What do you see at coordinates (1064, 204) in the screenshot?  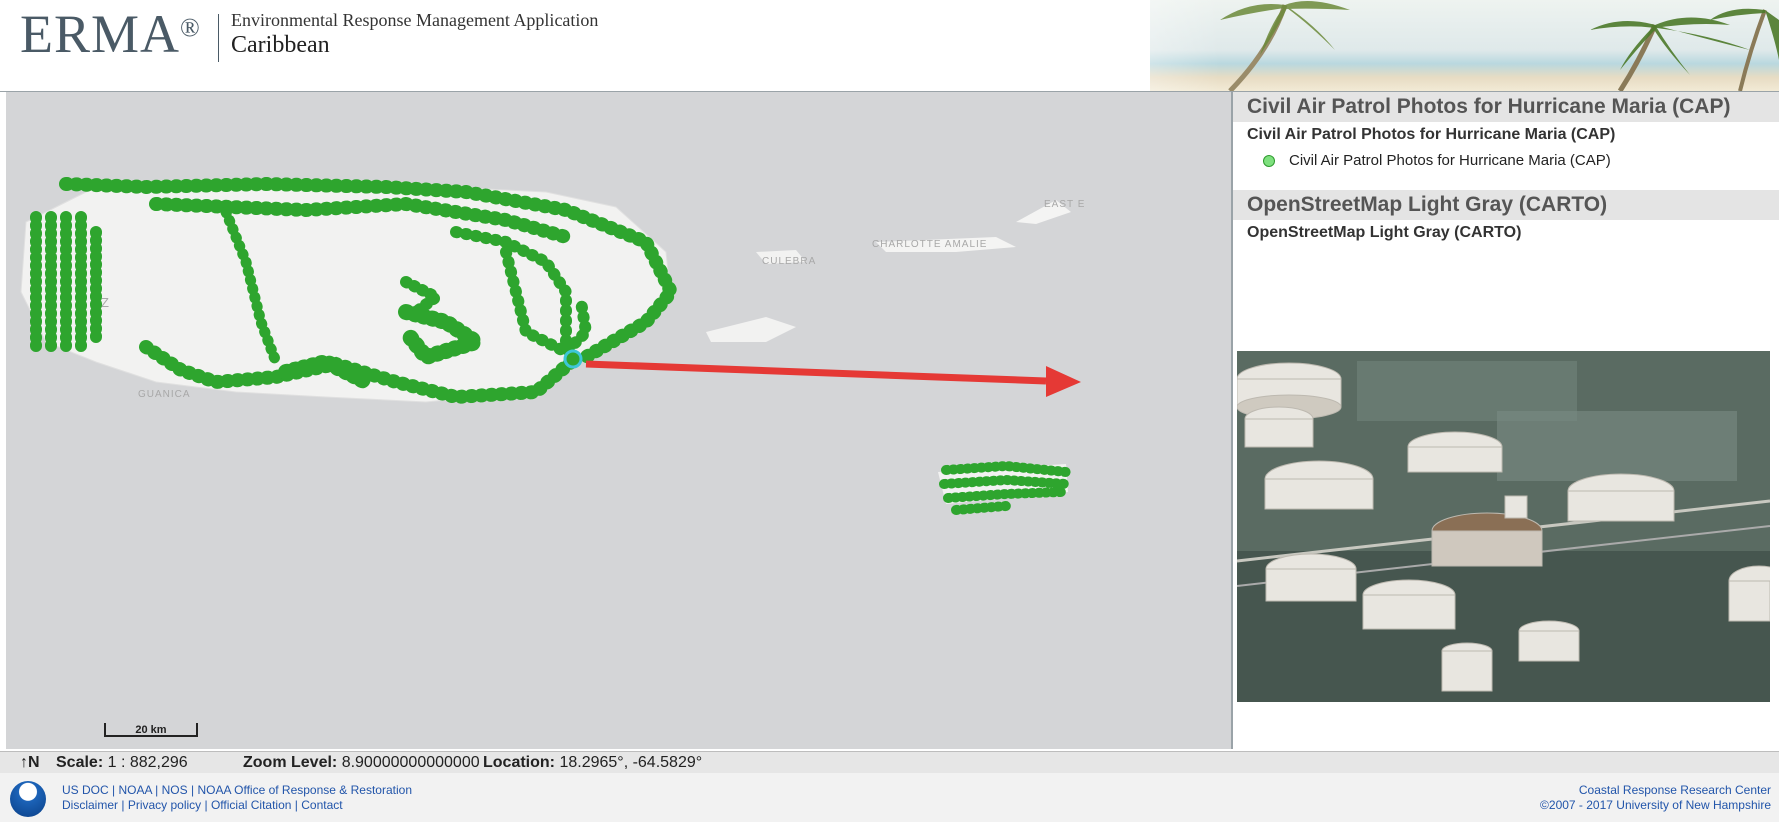 I see `map-label-east-end: EAST E` at bounding box center [1064, 204].